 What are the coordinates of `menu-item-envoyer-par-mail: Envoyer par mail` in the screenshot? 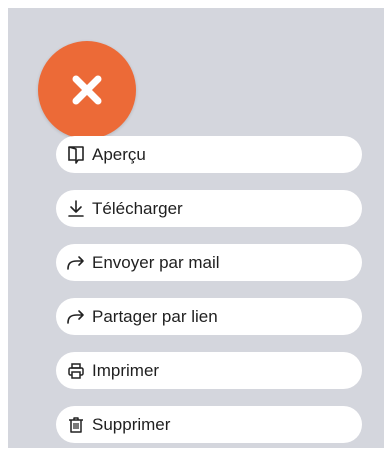 It's located at (209, 262).